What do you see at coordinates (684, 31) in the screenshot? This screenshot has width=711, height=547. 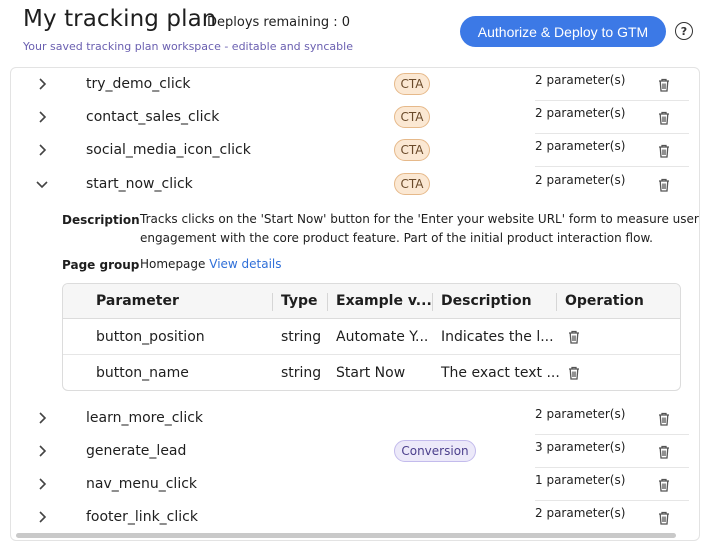 I see `help-icon: ?` at bounding box center [684, 31].